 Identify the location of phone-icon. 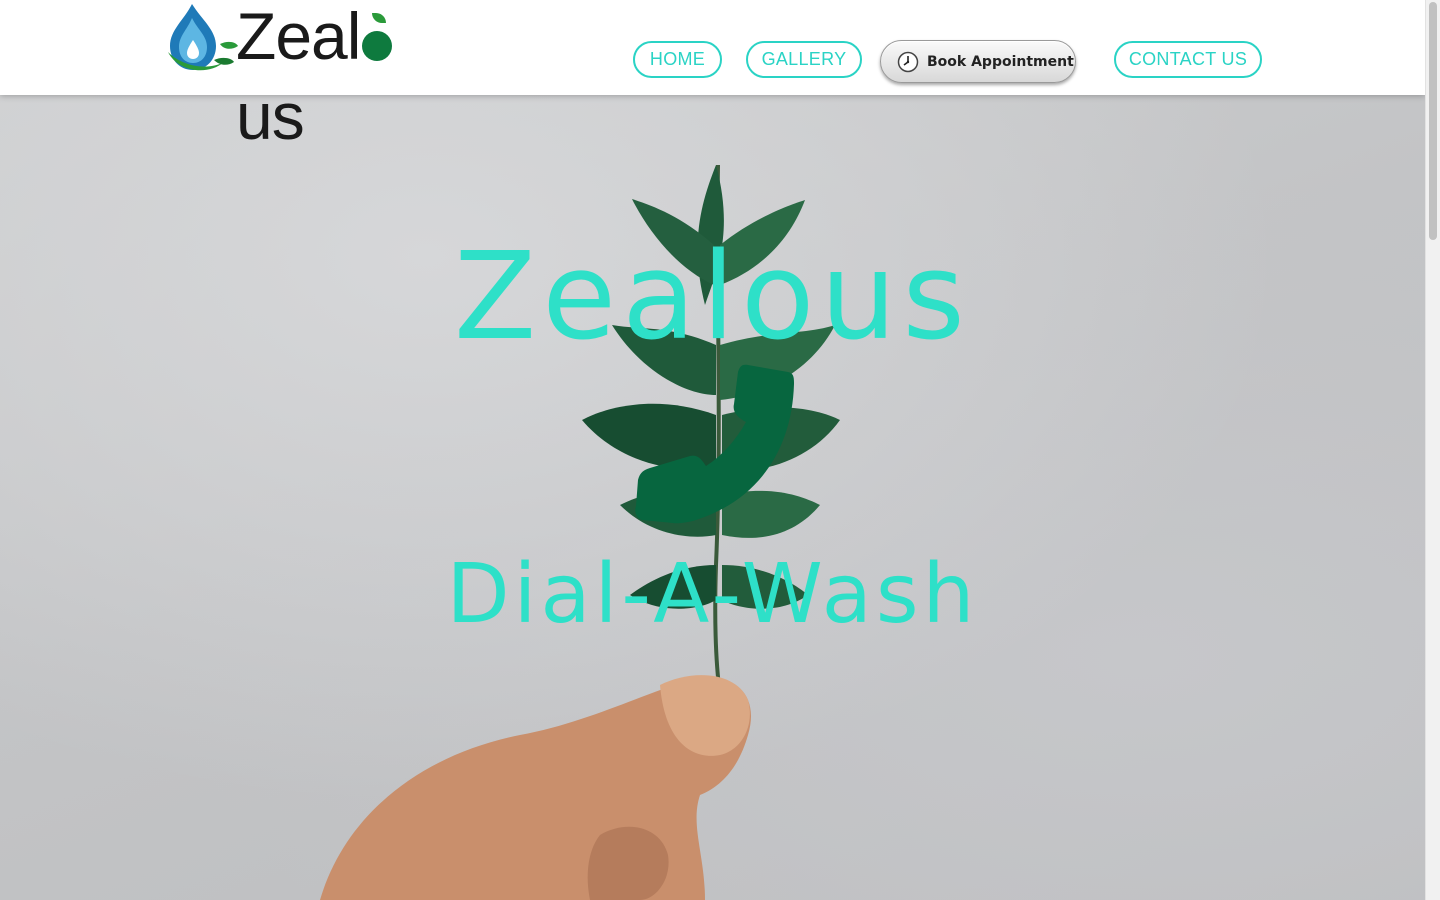
(713, 442).